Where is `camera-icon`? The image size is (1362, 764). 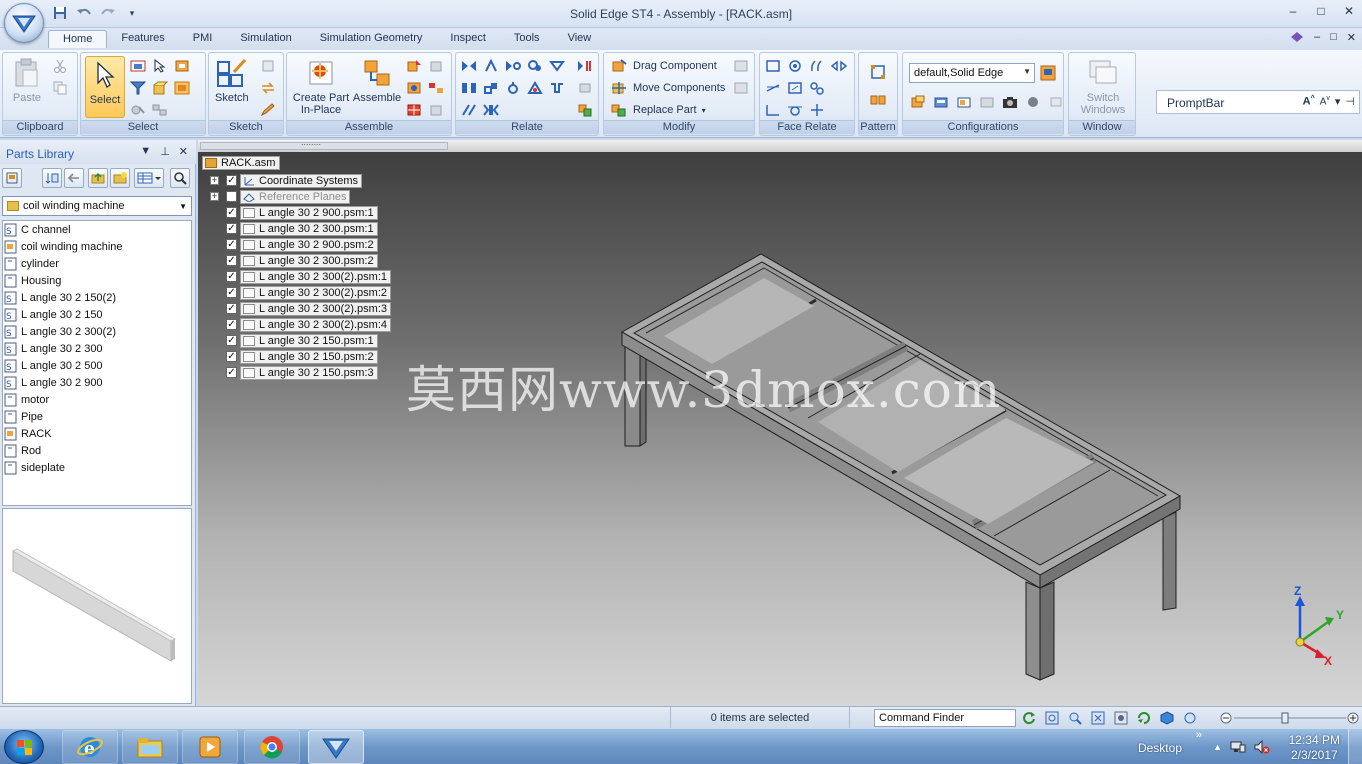
camera-icon is located at coordinates (1010, 102).